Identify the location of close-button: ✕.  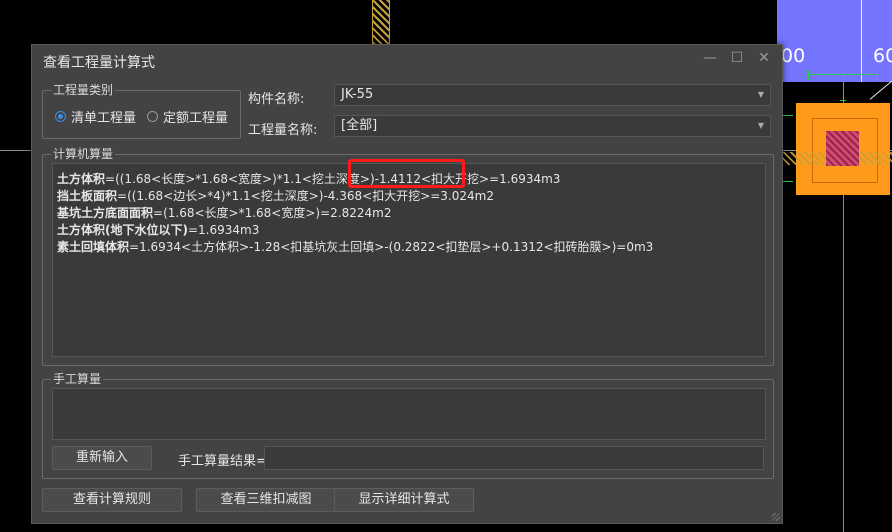
(764, 58).